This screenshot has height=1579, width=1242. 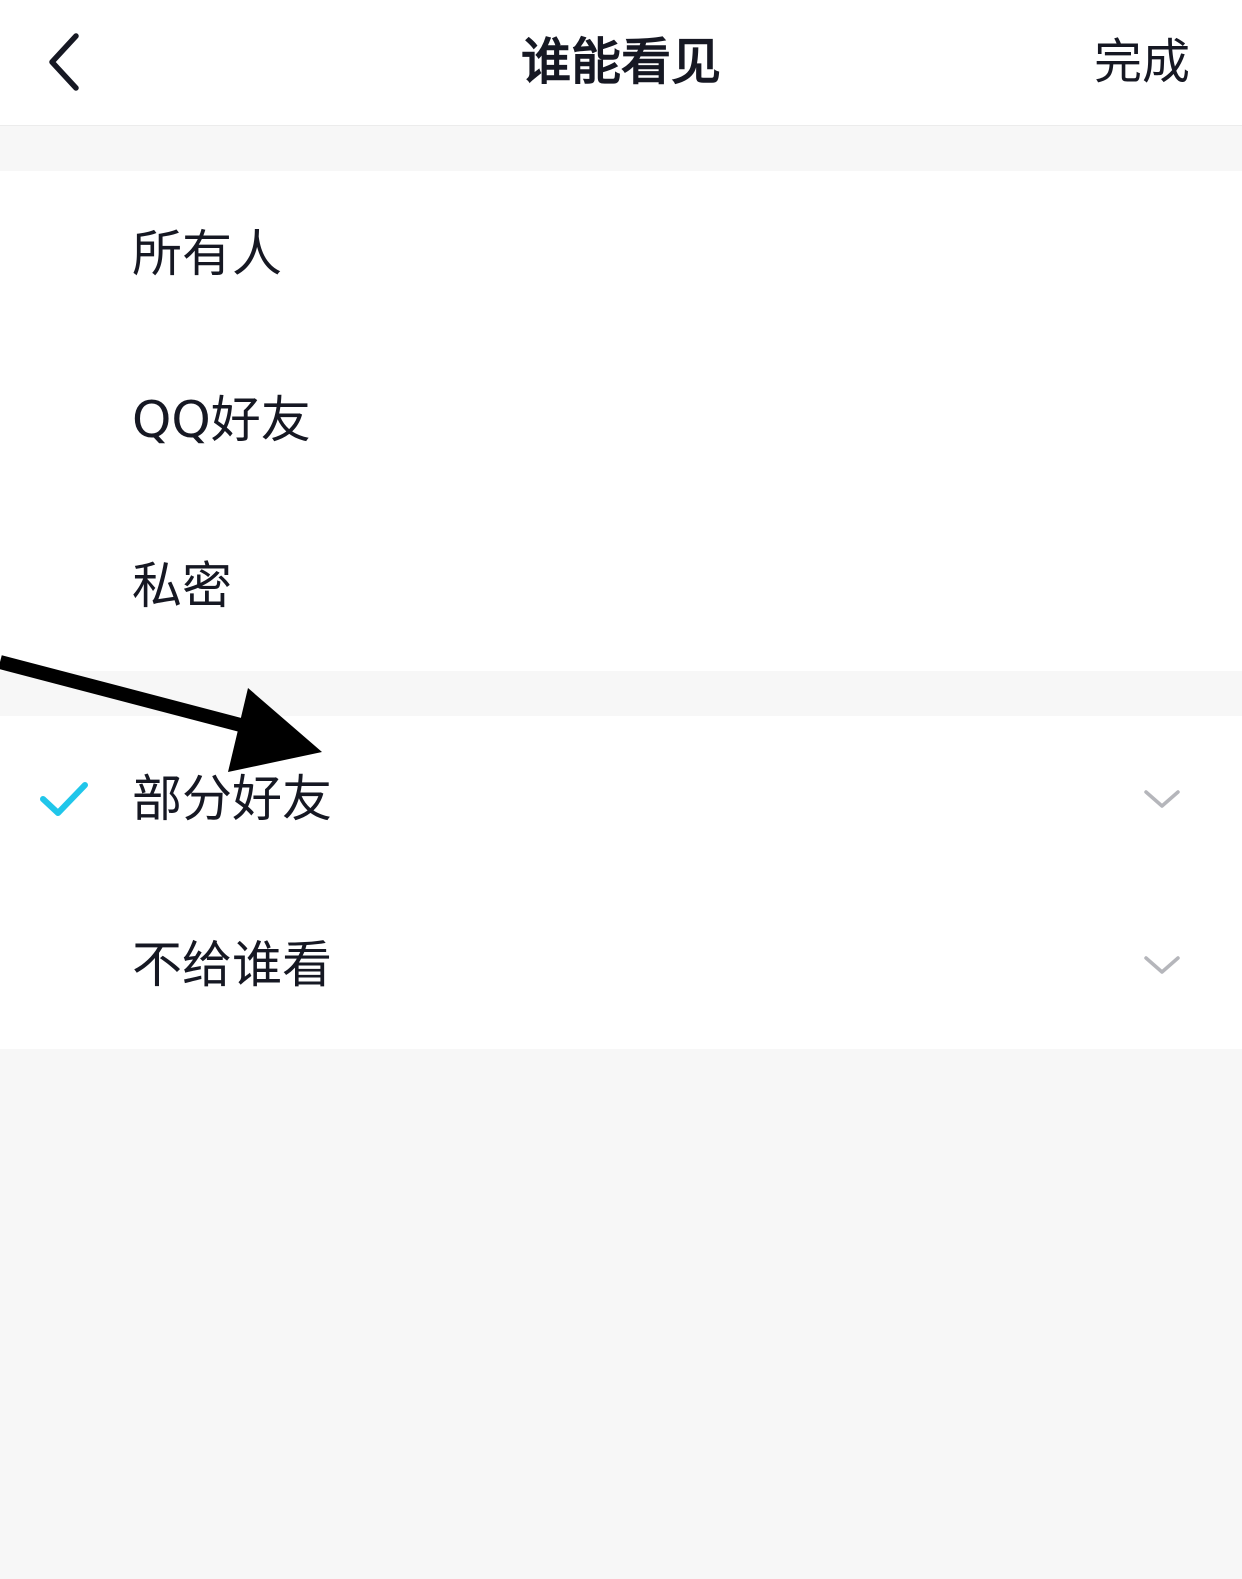 What do you see at coordinates (207, 254) in the screenshot?
I see `option-label: 所有人` at bounding box center [207, 254].